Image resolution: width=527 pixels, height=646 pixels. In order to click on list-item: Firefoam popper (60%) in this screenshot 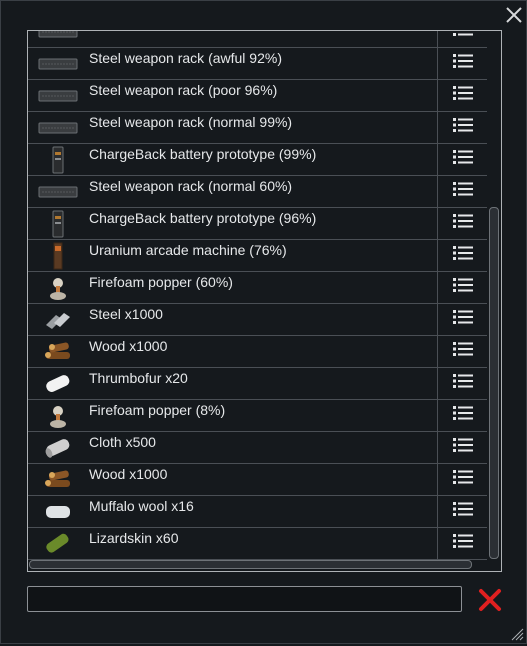, I will do `click(257, 288)`.